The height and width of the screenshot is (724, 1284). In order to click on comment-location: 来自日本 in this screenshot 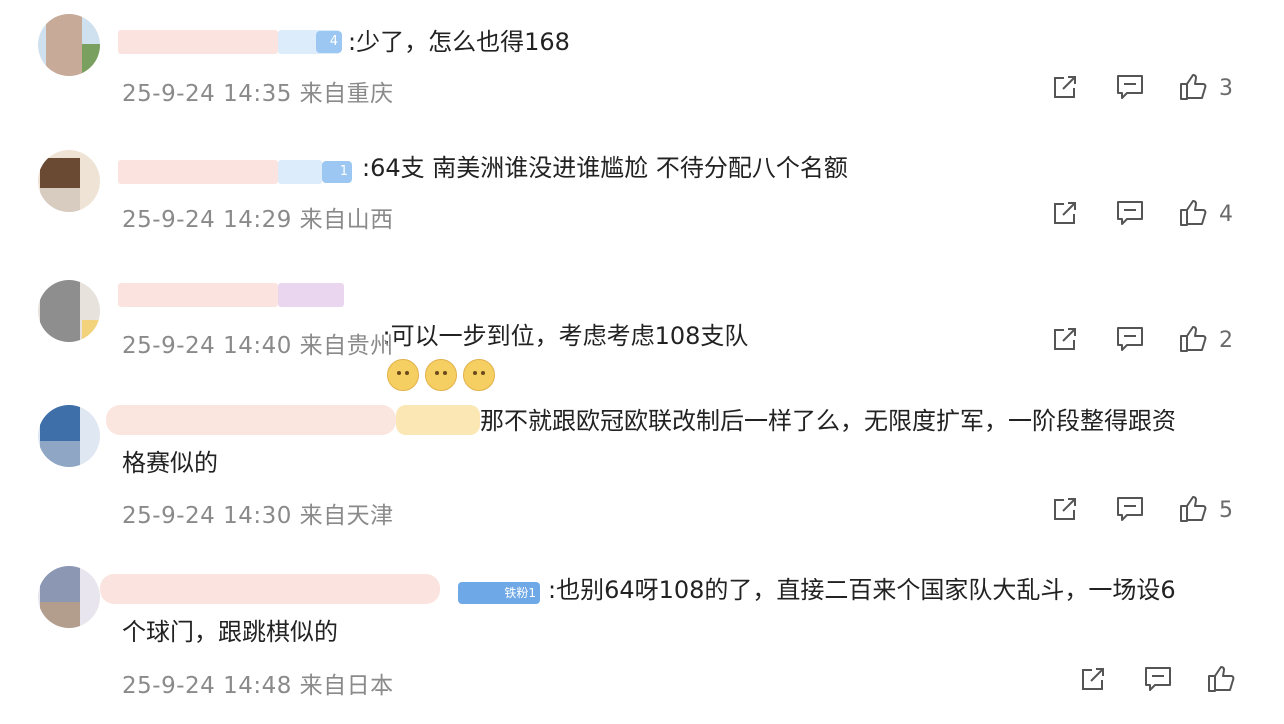, I will do `click(346, 686)`.